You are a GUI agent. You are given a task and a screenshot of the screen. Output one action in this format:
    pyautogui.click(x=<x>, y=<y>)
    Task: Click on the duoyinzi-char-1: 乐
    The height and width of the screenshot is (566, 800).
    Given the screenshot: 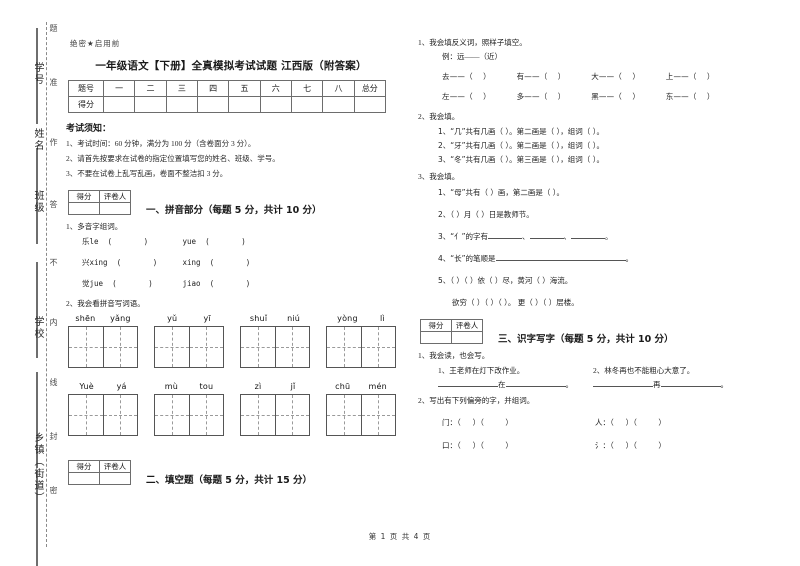 What is the action you would take?
    pyautogui.click(x=86, y=242)
    